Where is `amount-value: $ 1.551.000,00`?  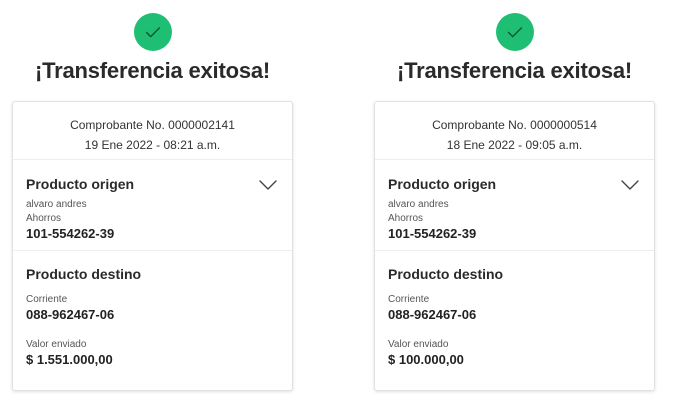
amount-value: $ 1.551.000,00 is located at coordinates (69, 359).